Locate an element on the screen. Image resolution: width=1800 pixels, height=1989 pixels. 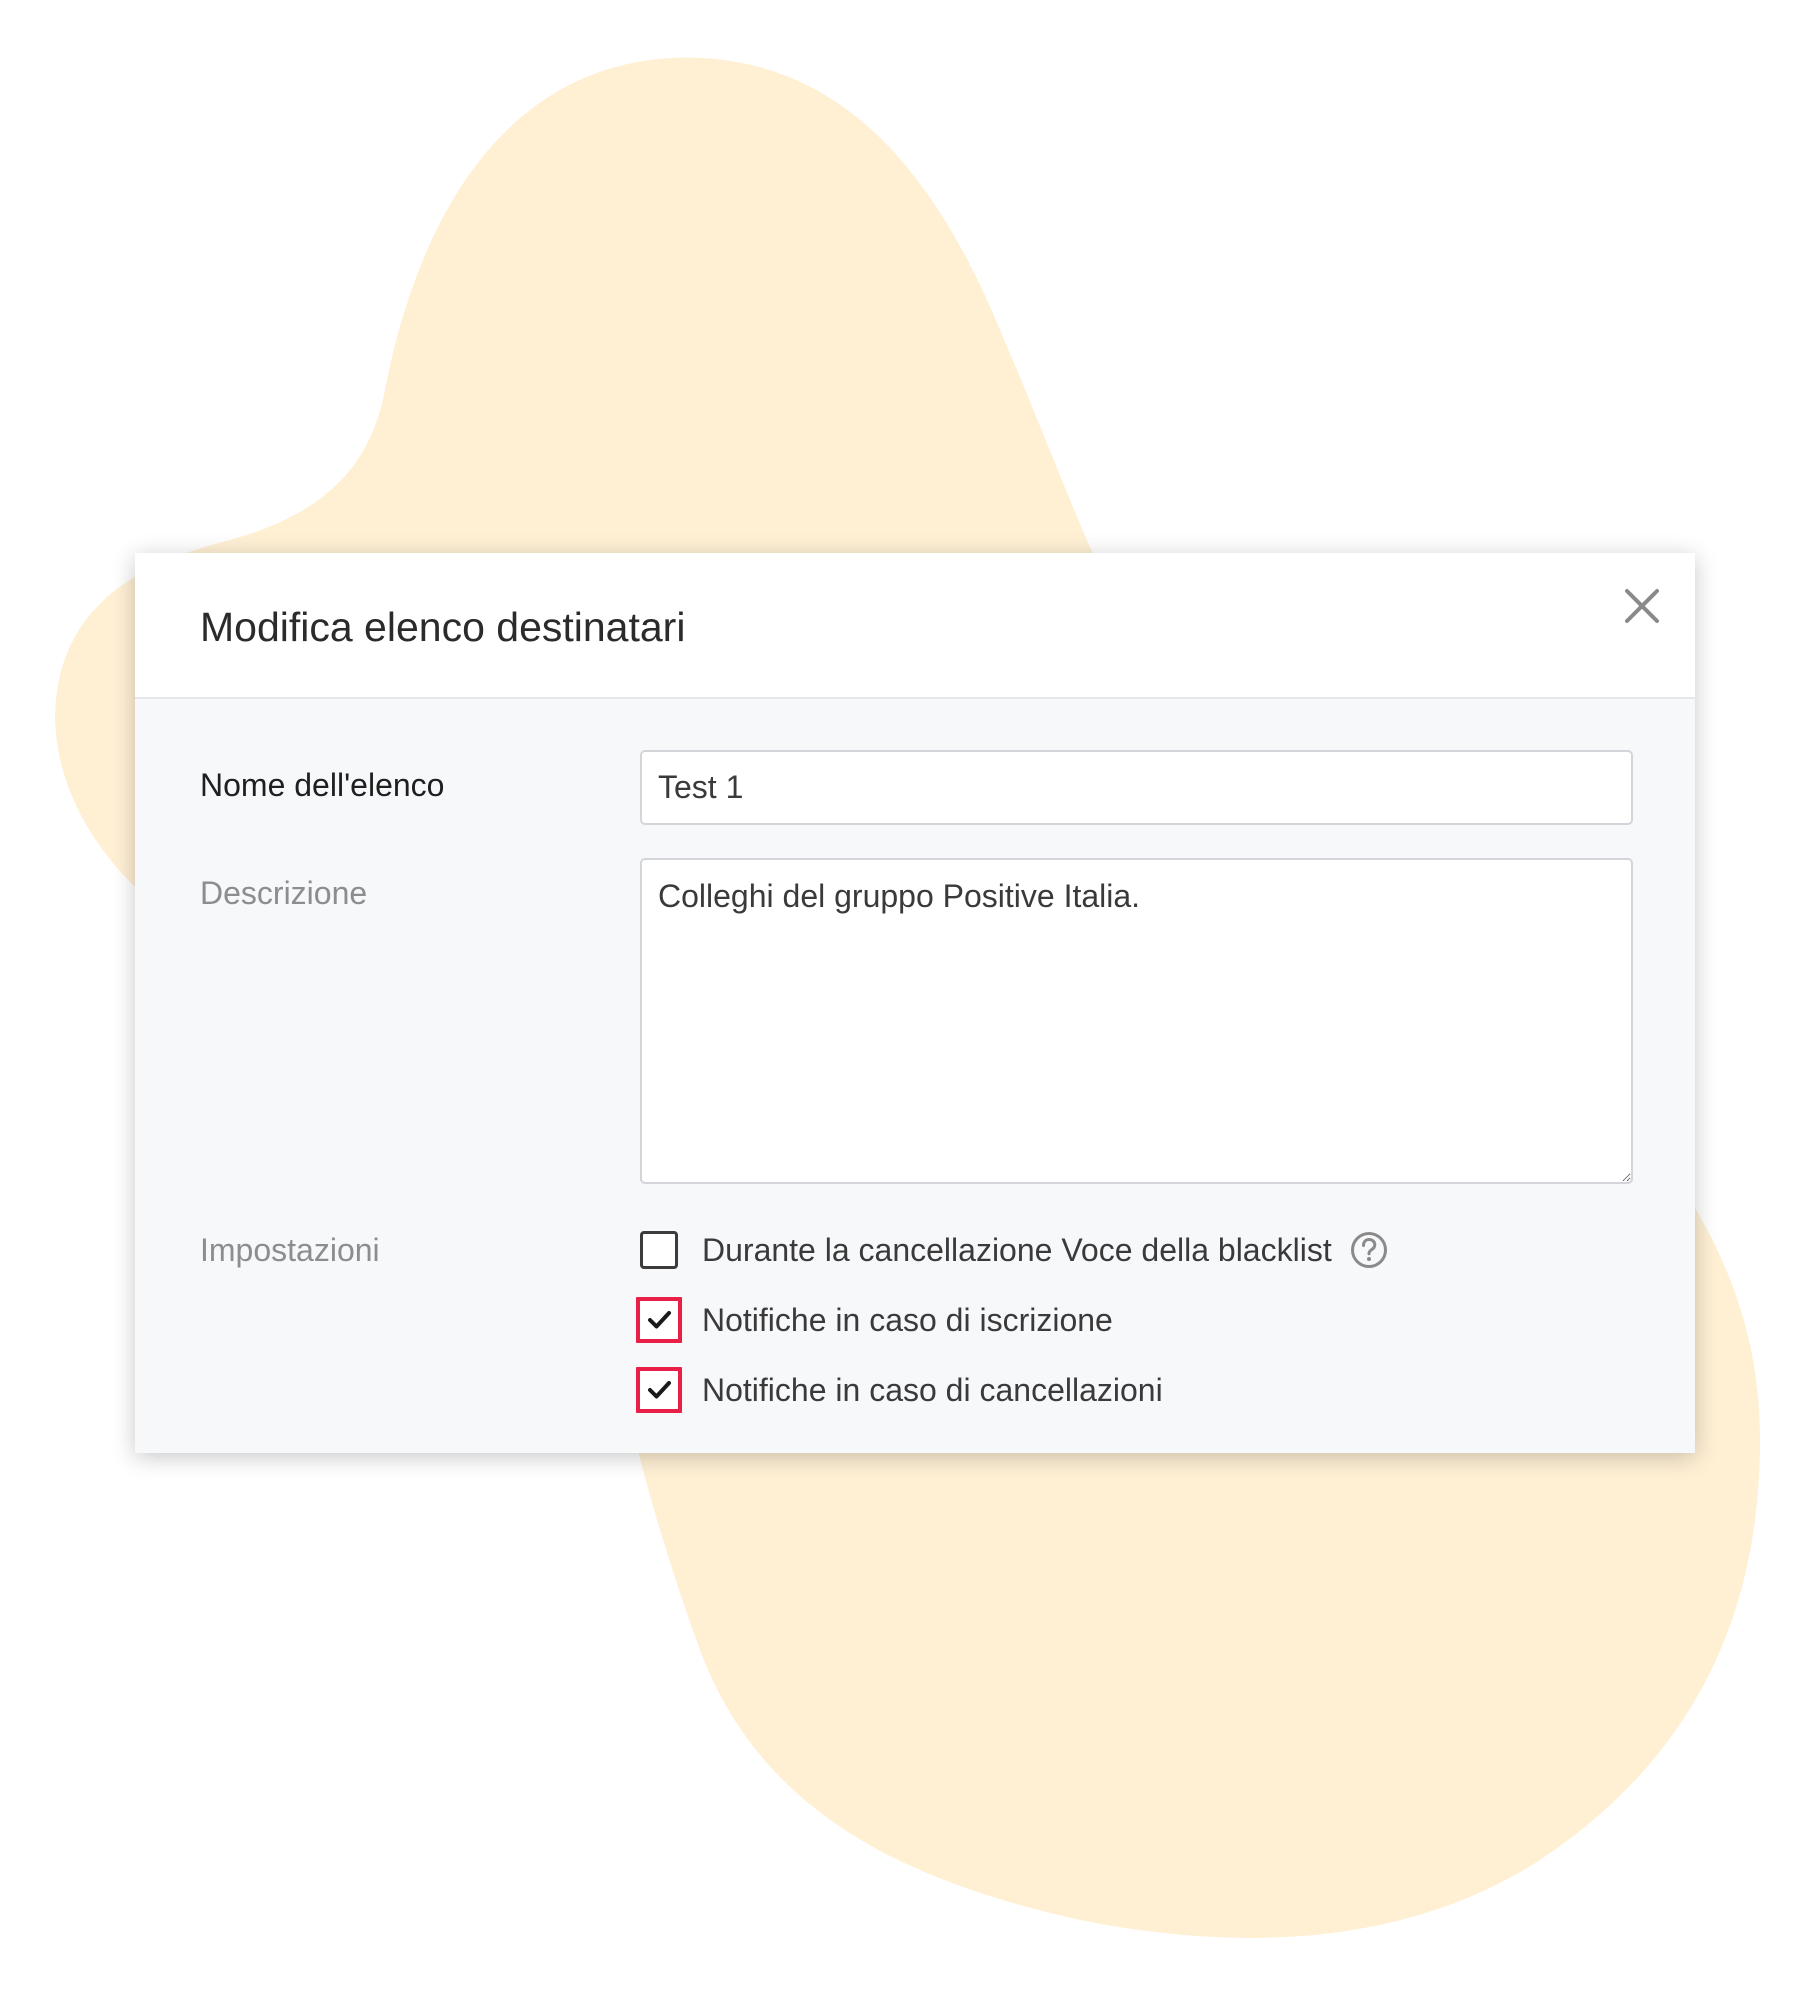
subscribe-option-label: Notifiche in caso di iscrizione is located at coordinates (907, 1320).